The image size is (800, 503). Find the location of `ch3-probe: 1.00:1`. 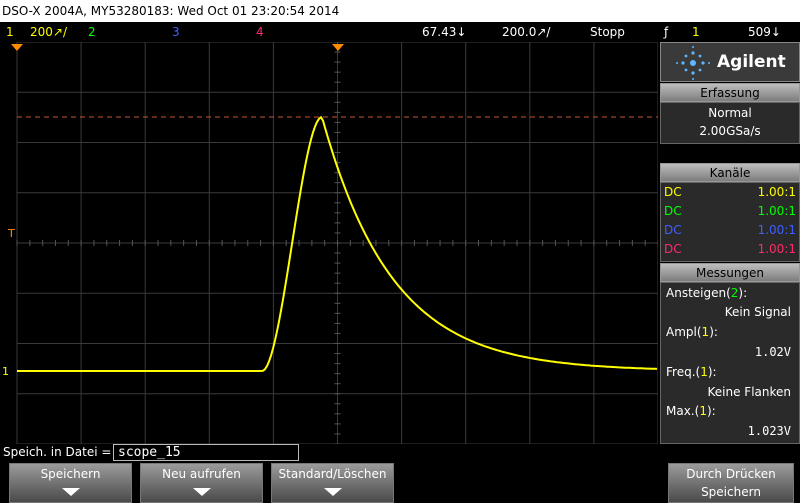

ch3-probe: 1.00:1 is located at coordinates (776, 230).